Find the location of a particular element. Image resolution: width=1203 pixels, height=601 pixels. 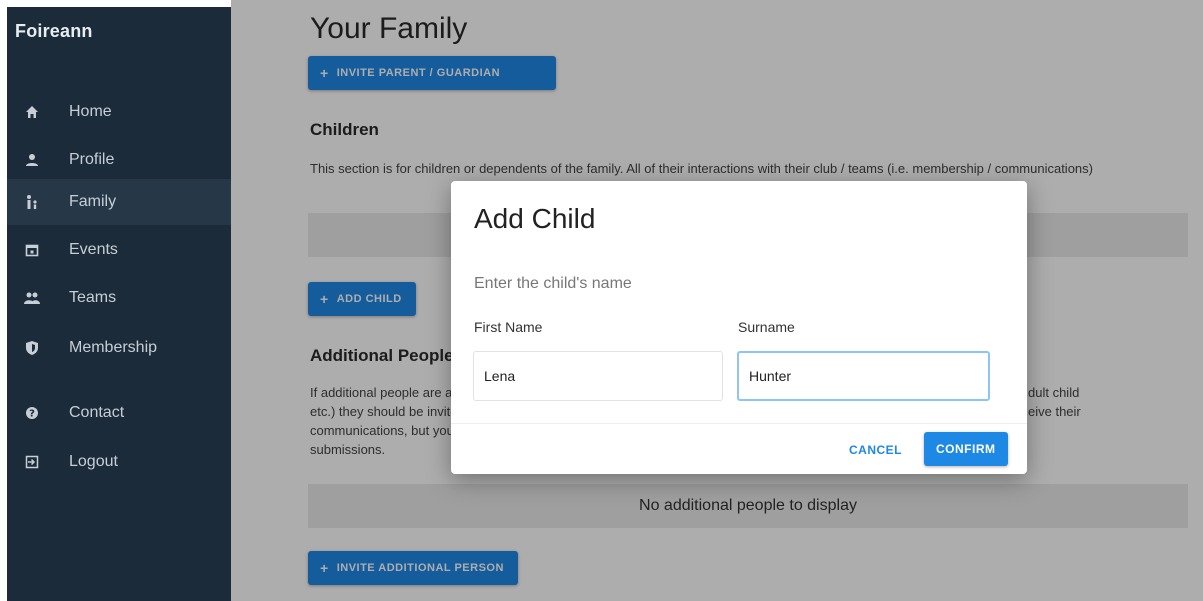

sidebar-item-contact: ? Contact is located at coordinates (119, 413).